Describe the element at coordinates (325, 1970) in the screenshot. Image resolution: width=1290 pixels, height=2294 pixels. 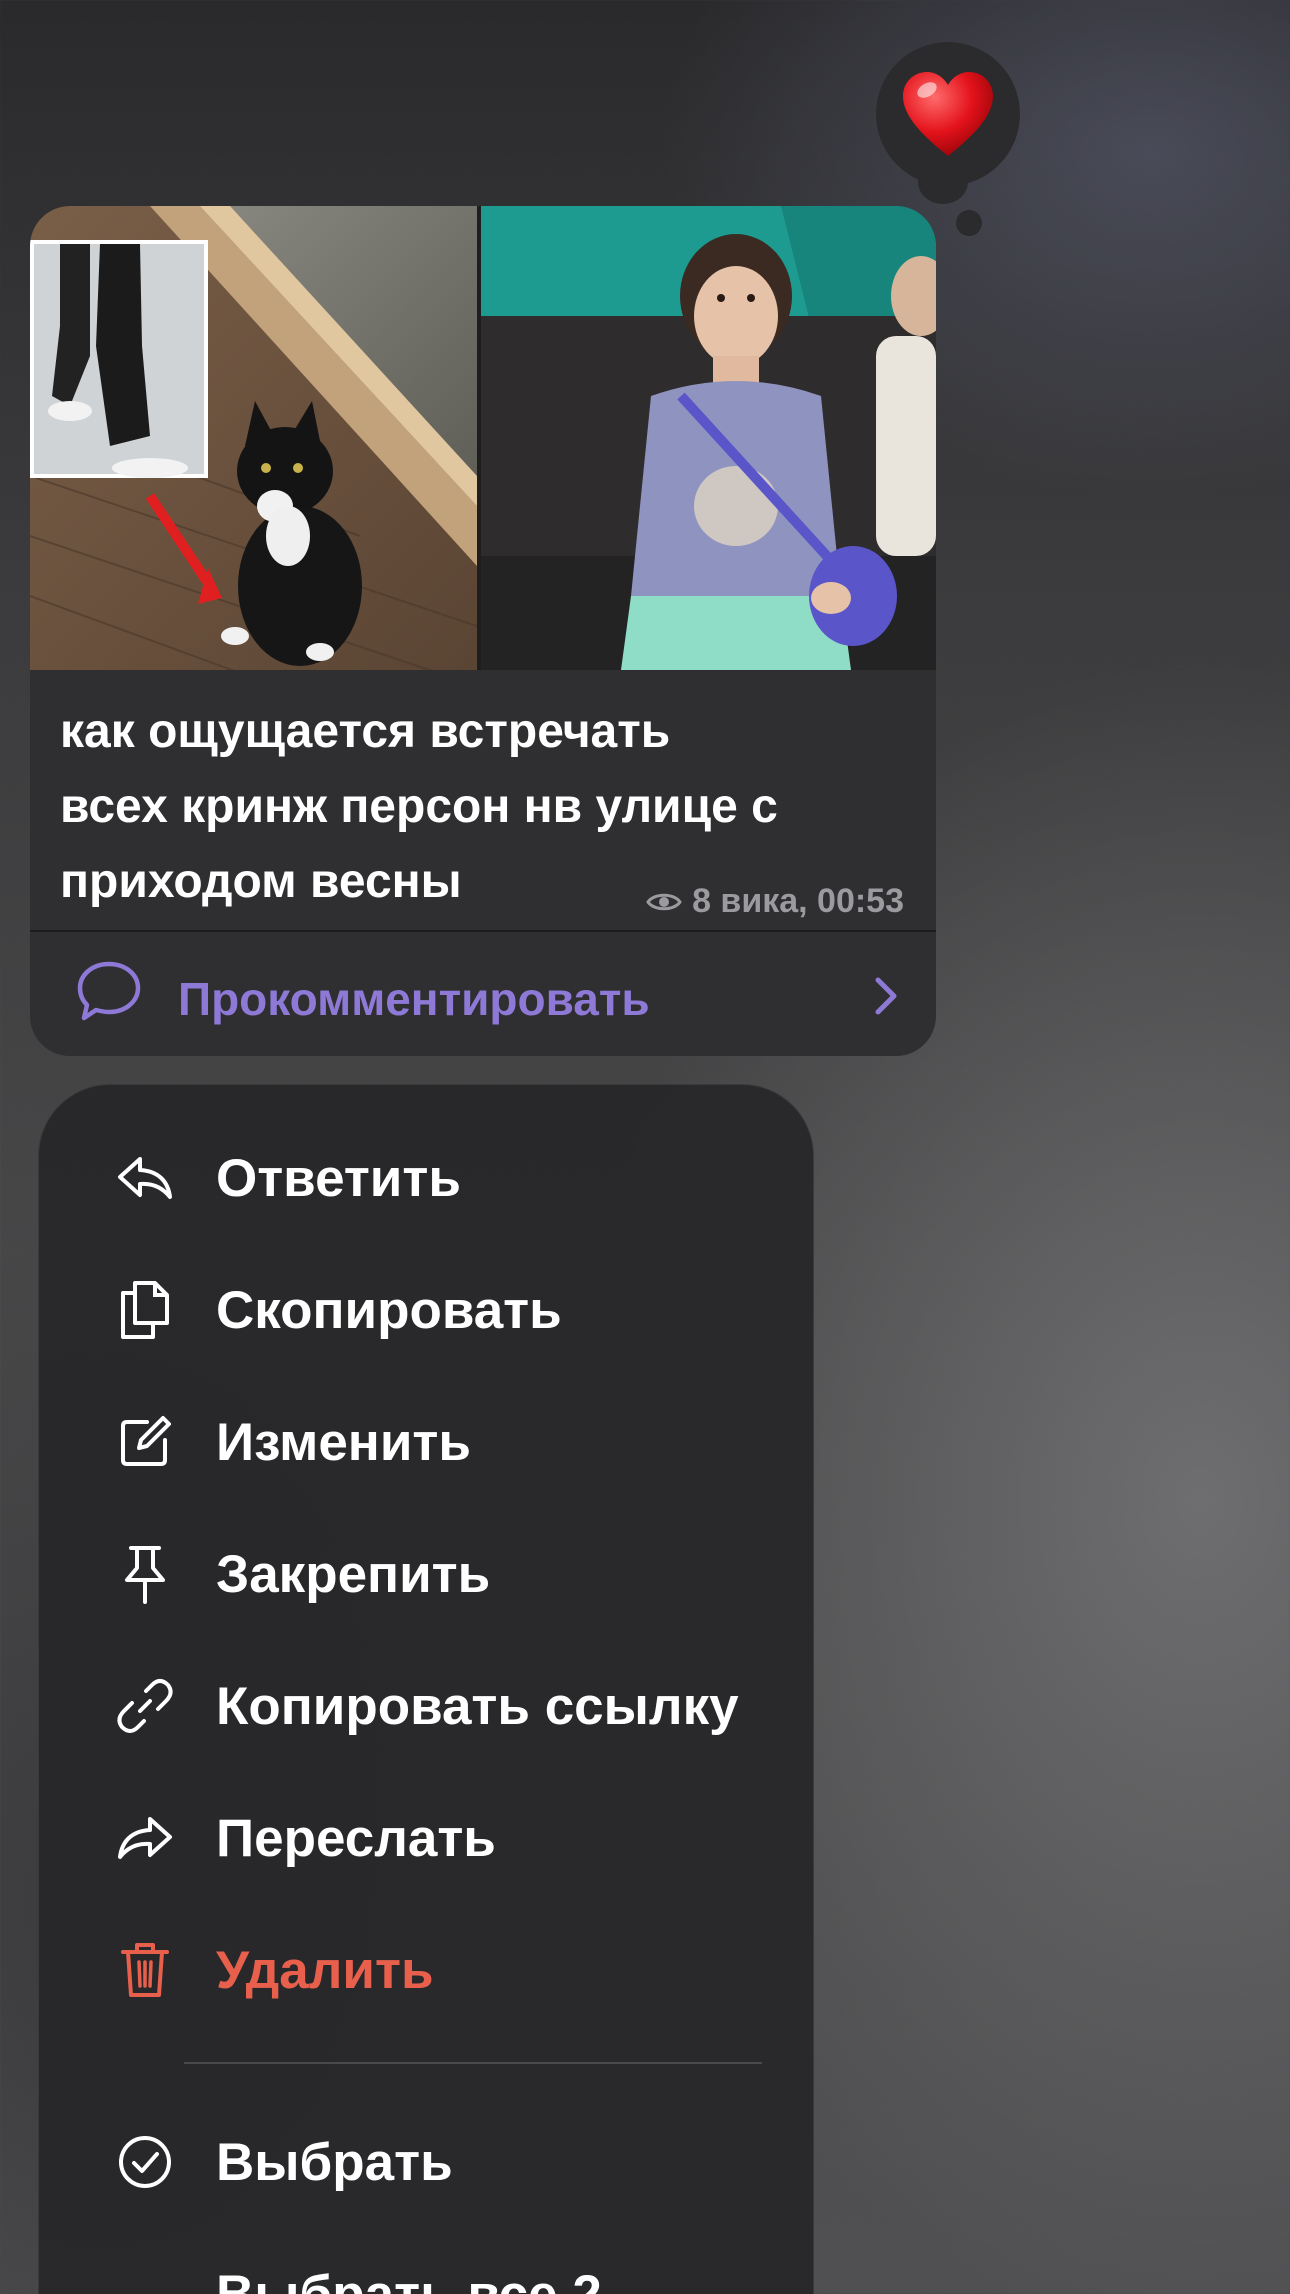
I see `menu-label-delete: Удалить` at that location.